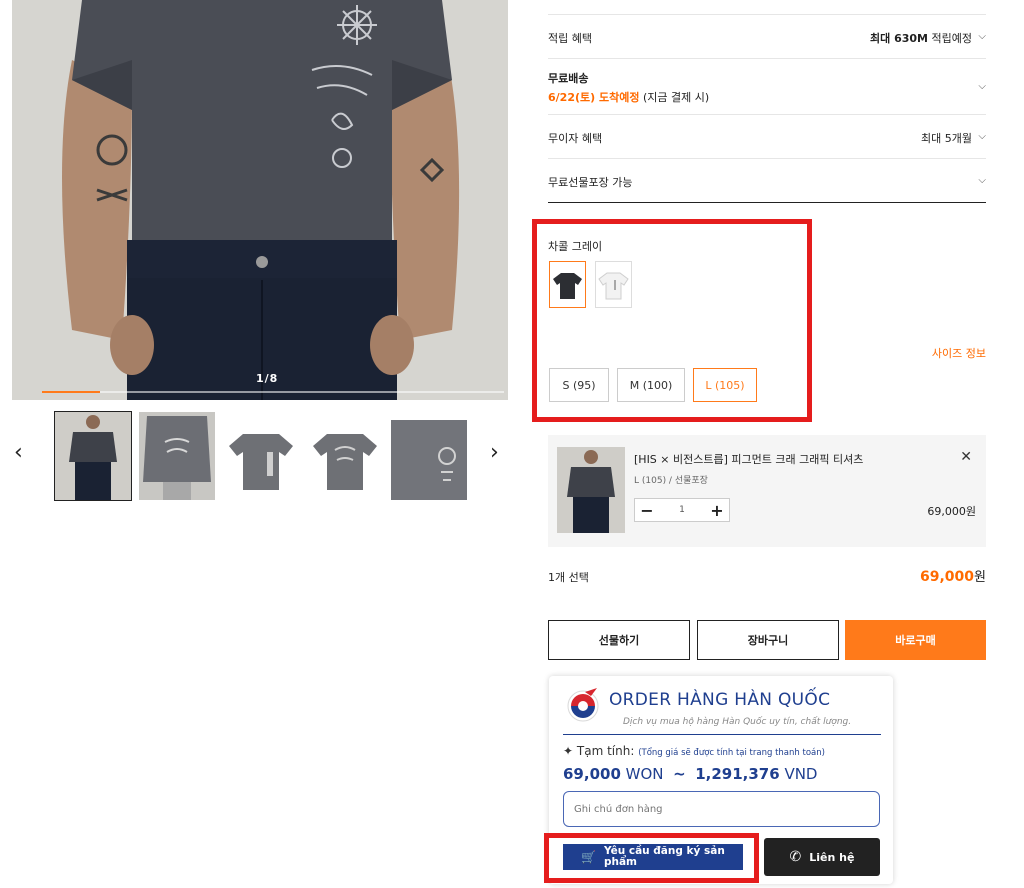 This screenshot has height=888, width=1024. I want to click on selected-count: 1개 선택, so click(568, 577).